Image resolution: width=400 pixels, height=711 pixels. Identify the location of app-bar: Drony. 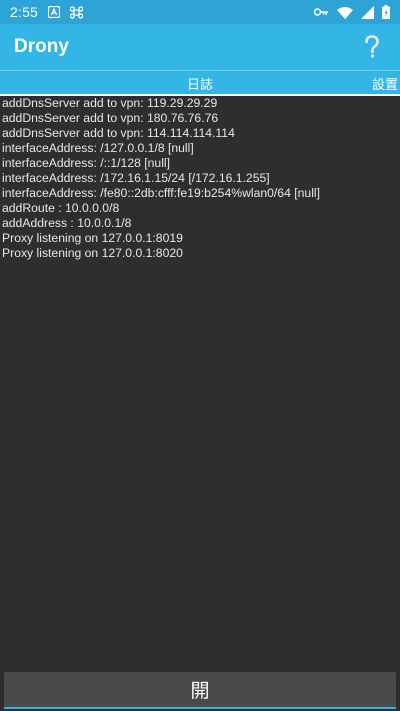
(200, 47).